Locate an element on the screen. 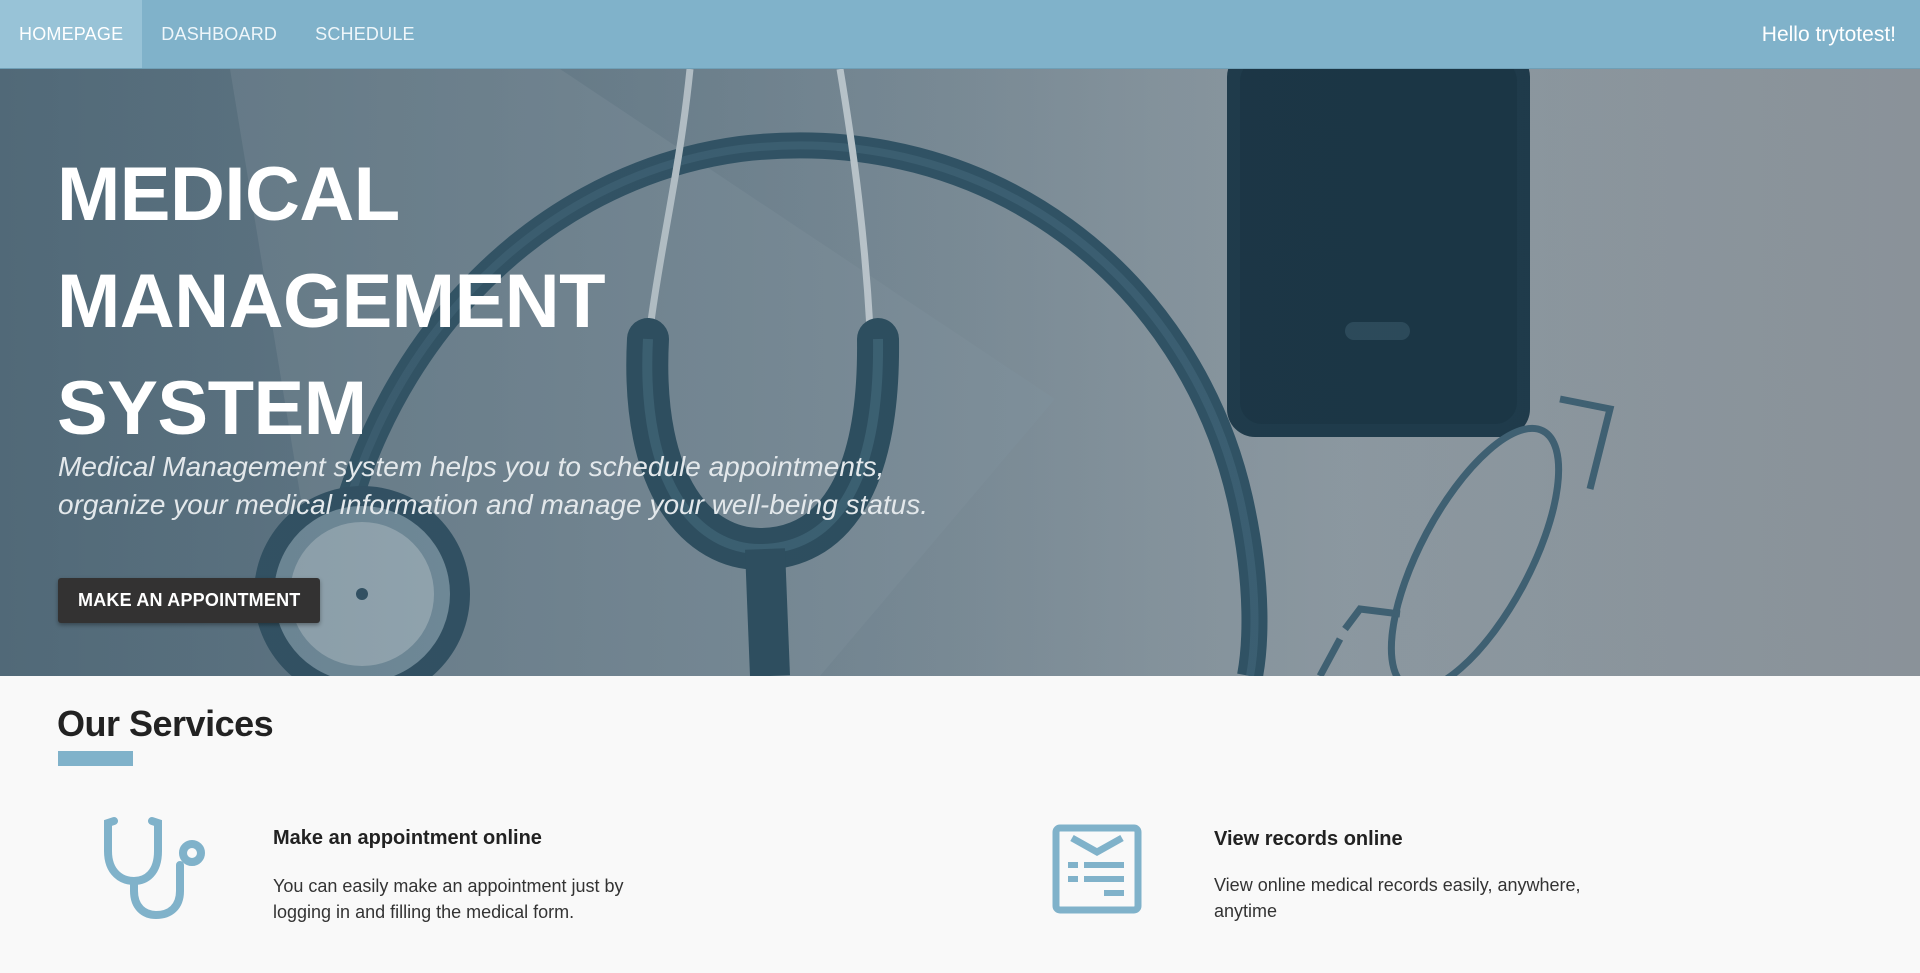  nav-item-homepage: HOMEPAGE is located at coordinates (71, 34).